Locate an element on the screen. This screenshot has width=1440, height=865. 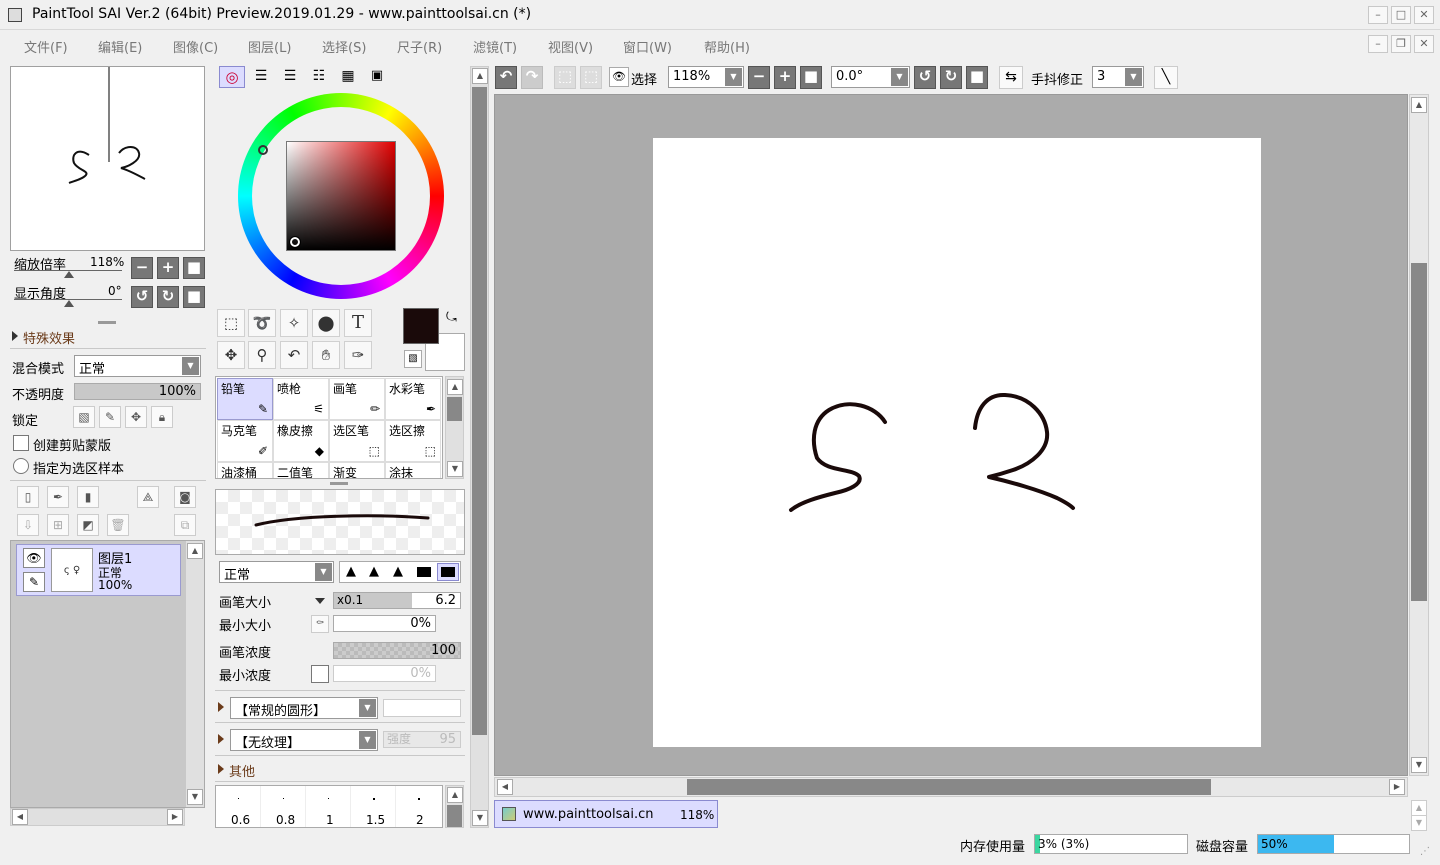
scratchpad-tab: ▣ is located at coordinates (377, 77).